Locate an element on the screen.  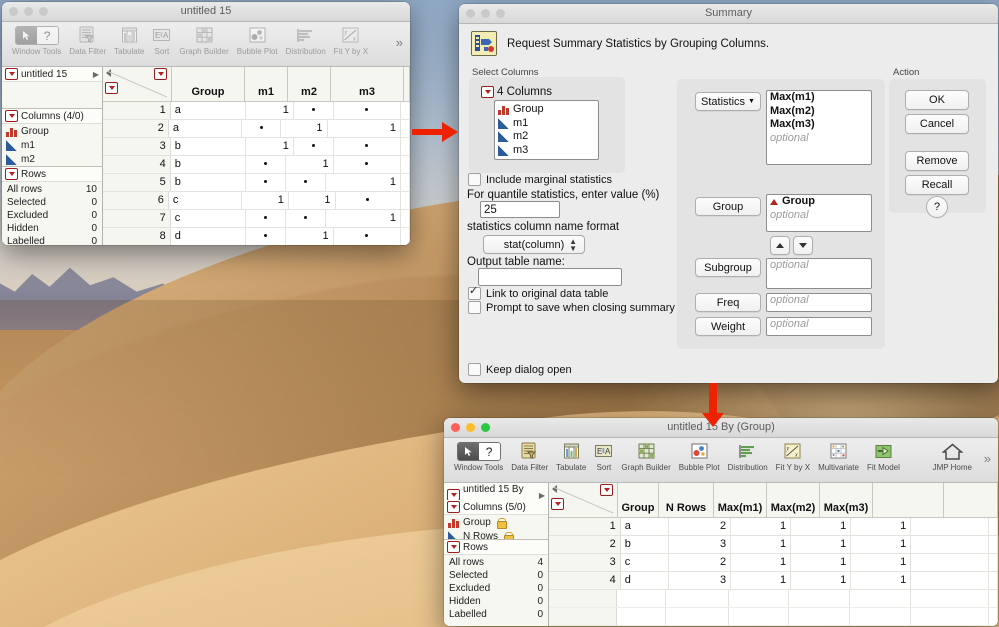
toolbar-item-sort: EA Sort is located at coordinates (161, 41).